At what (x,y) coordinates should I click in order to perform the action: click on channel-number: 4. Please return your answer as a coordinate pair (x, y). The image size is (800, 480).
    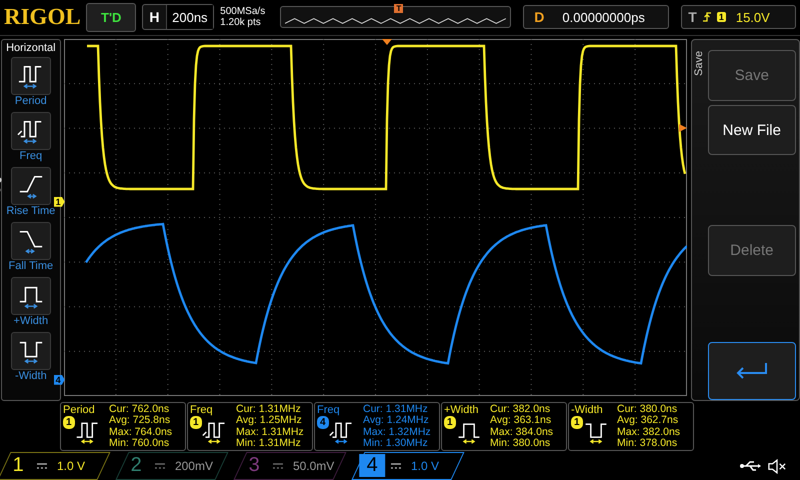
    Looking at the image, I should click on (372, 466).